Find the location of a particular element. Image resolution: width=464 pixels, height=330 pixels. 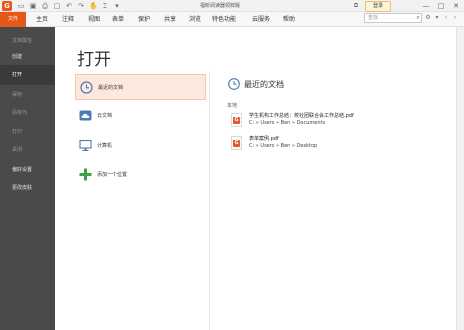

recent-file-item: G 表单案例.pdf C: » Users » Ben » Desktop is located at coordinates (336, 146).